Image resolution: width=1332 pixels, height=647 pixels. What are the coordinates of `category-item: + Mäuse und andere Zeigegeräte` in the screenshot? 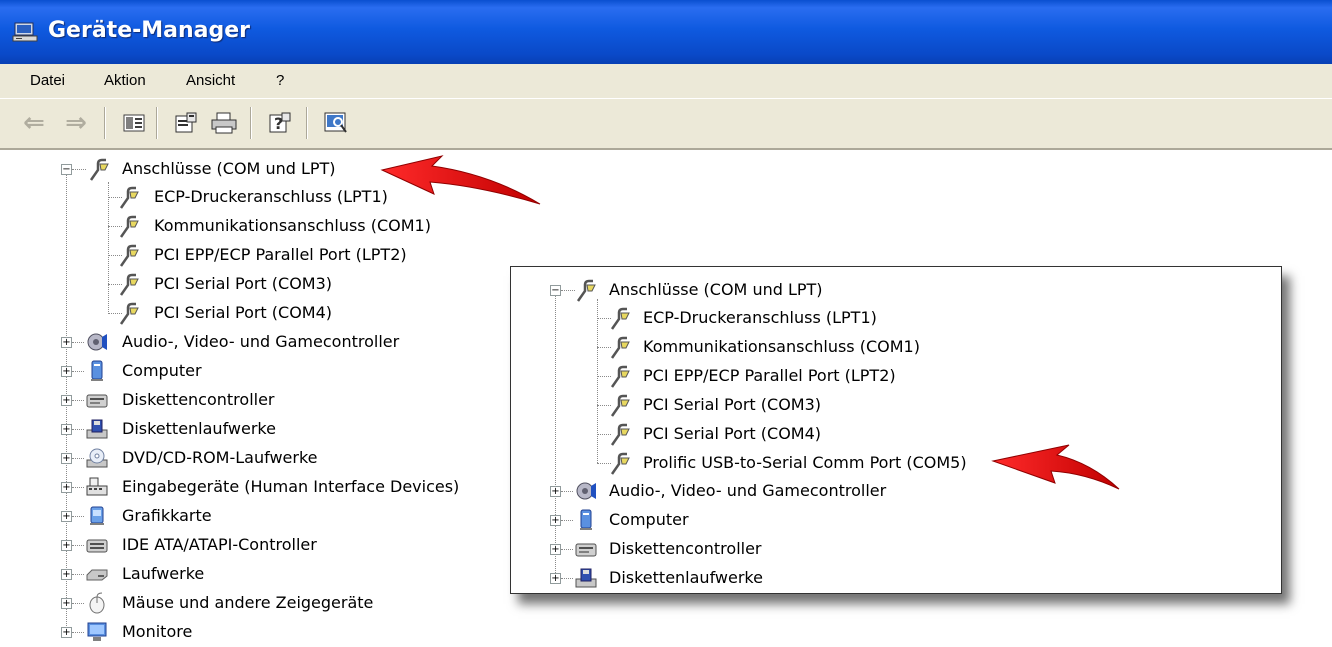 It's located at (250, 604).